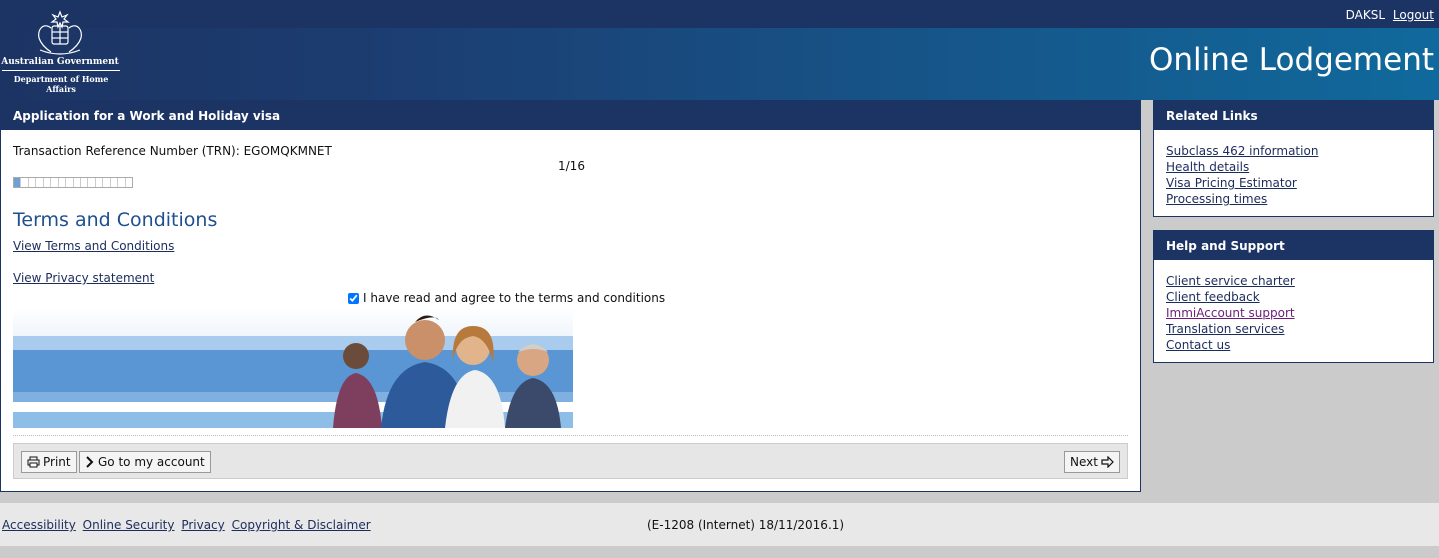  What do you see at coordinates (353, 298) in the screenshot?
I see `agree-checkbox` at bounding box center [353, 298].